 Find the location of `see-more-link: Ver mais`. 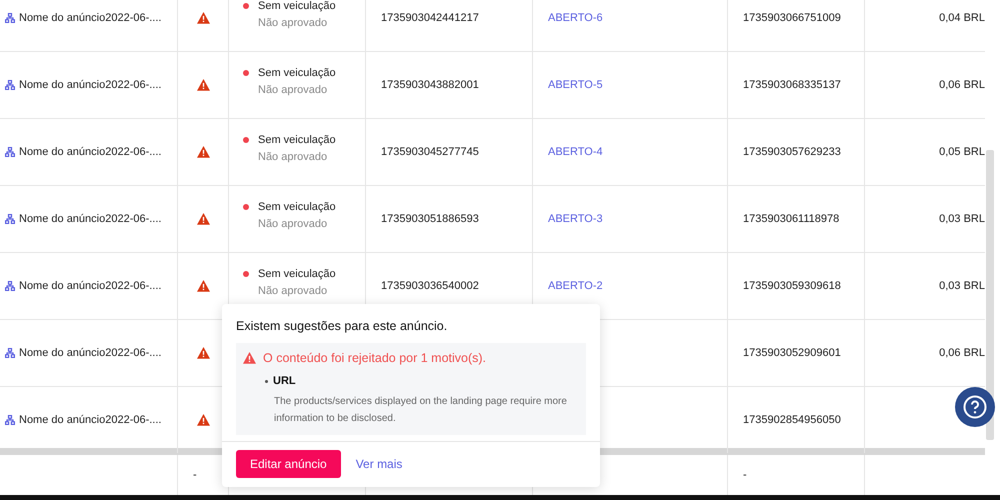

see-more-link: Ver mais is located at coordinates (379, 464).